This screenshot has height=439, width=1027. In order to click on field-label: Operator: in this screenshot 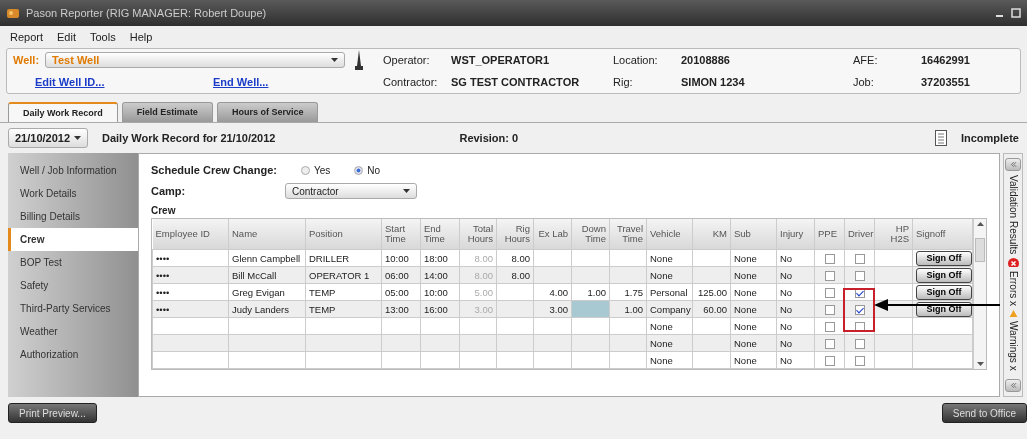, I will do `click(407, 60)`.